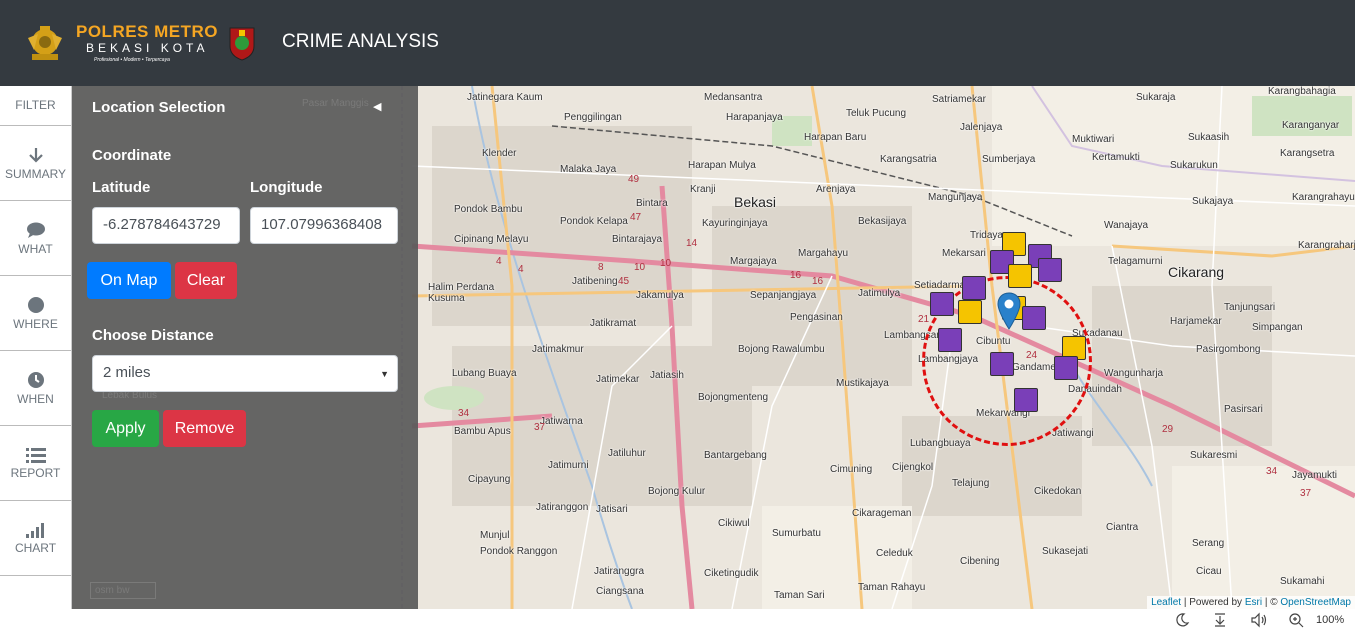 This screenshot has width=1355, height=631. Describe the element at coordinates (1296, 620) in the screenshot. I see `zoom-icon` at that location.